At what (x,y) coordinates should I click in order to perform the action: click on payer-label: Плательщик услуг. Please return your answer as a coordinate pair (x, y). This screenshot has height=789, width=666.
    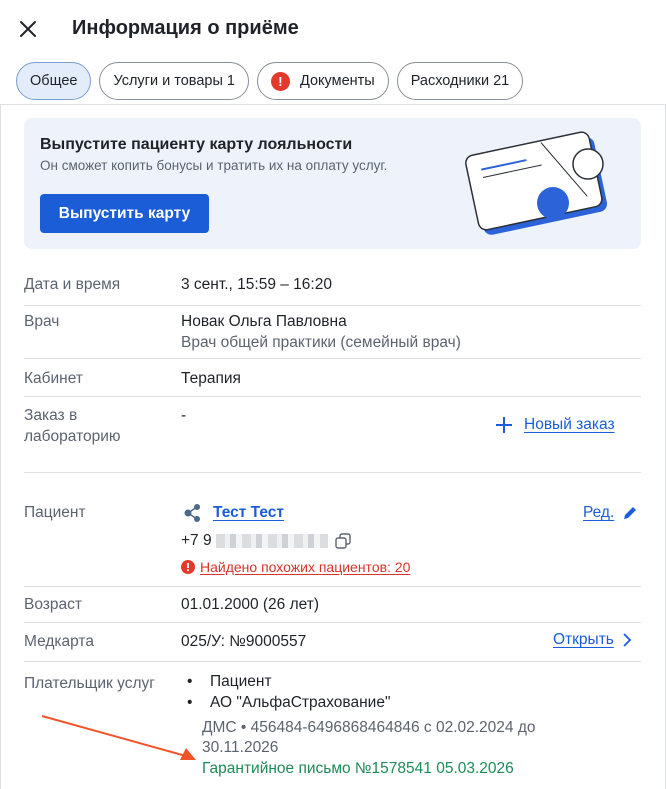
    Looking at the image, I should click on (89, 683).